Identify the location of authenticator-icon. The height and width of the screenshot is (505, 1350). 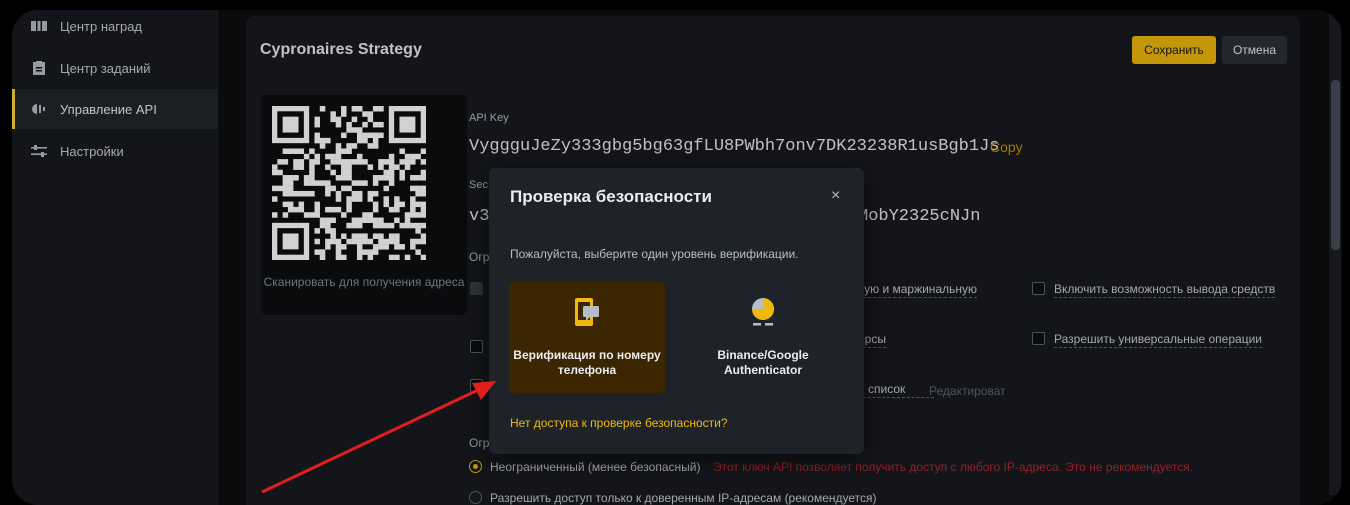
(763, 312).